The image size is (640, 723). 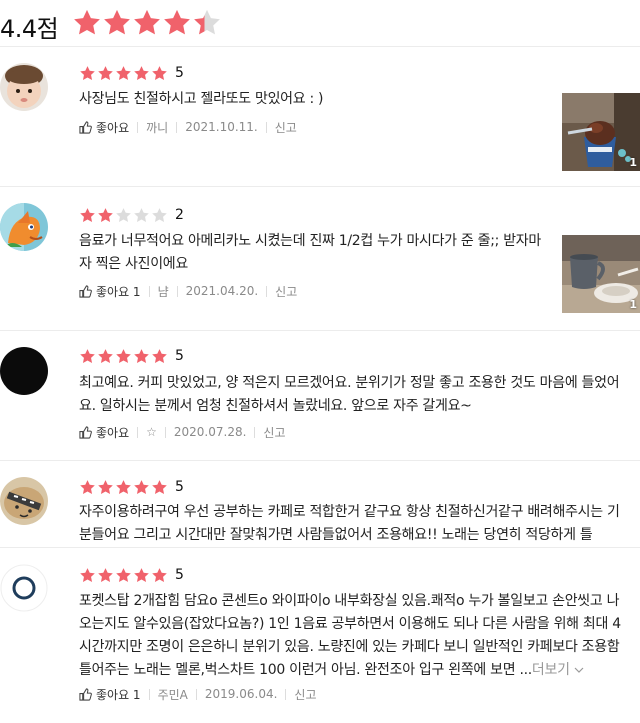 I want to click on more-button: 더보기, so click(x=558, y=670).